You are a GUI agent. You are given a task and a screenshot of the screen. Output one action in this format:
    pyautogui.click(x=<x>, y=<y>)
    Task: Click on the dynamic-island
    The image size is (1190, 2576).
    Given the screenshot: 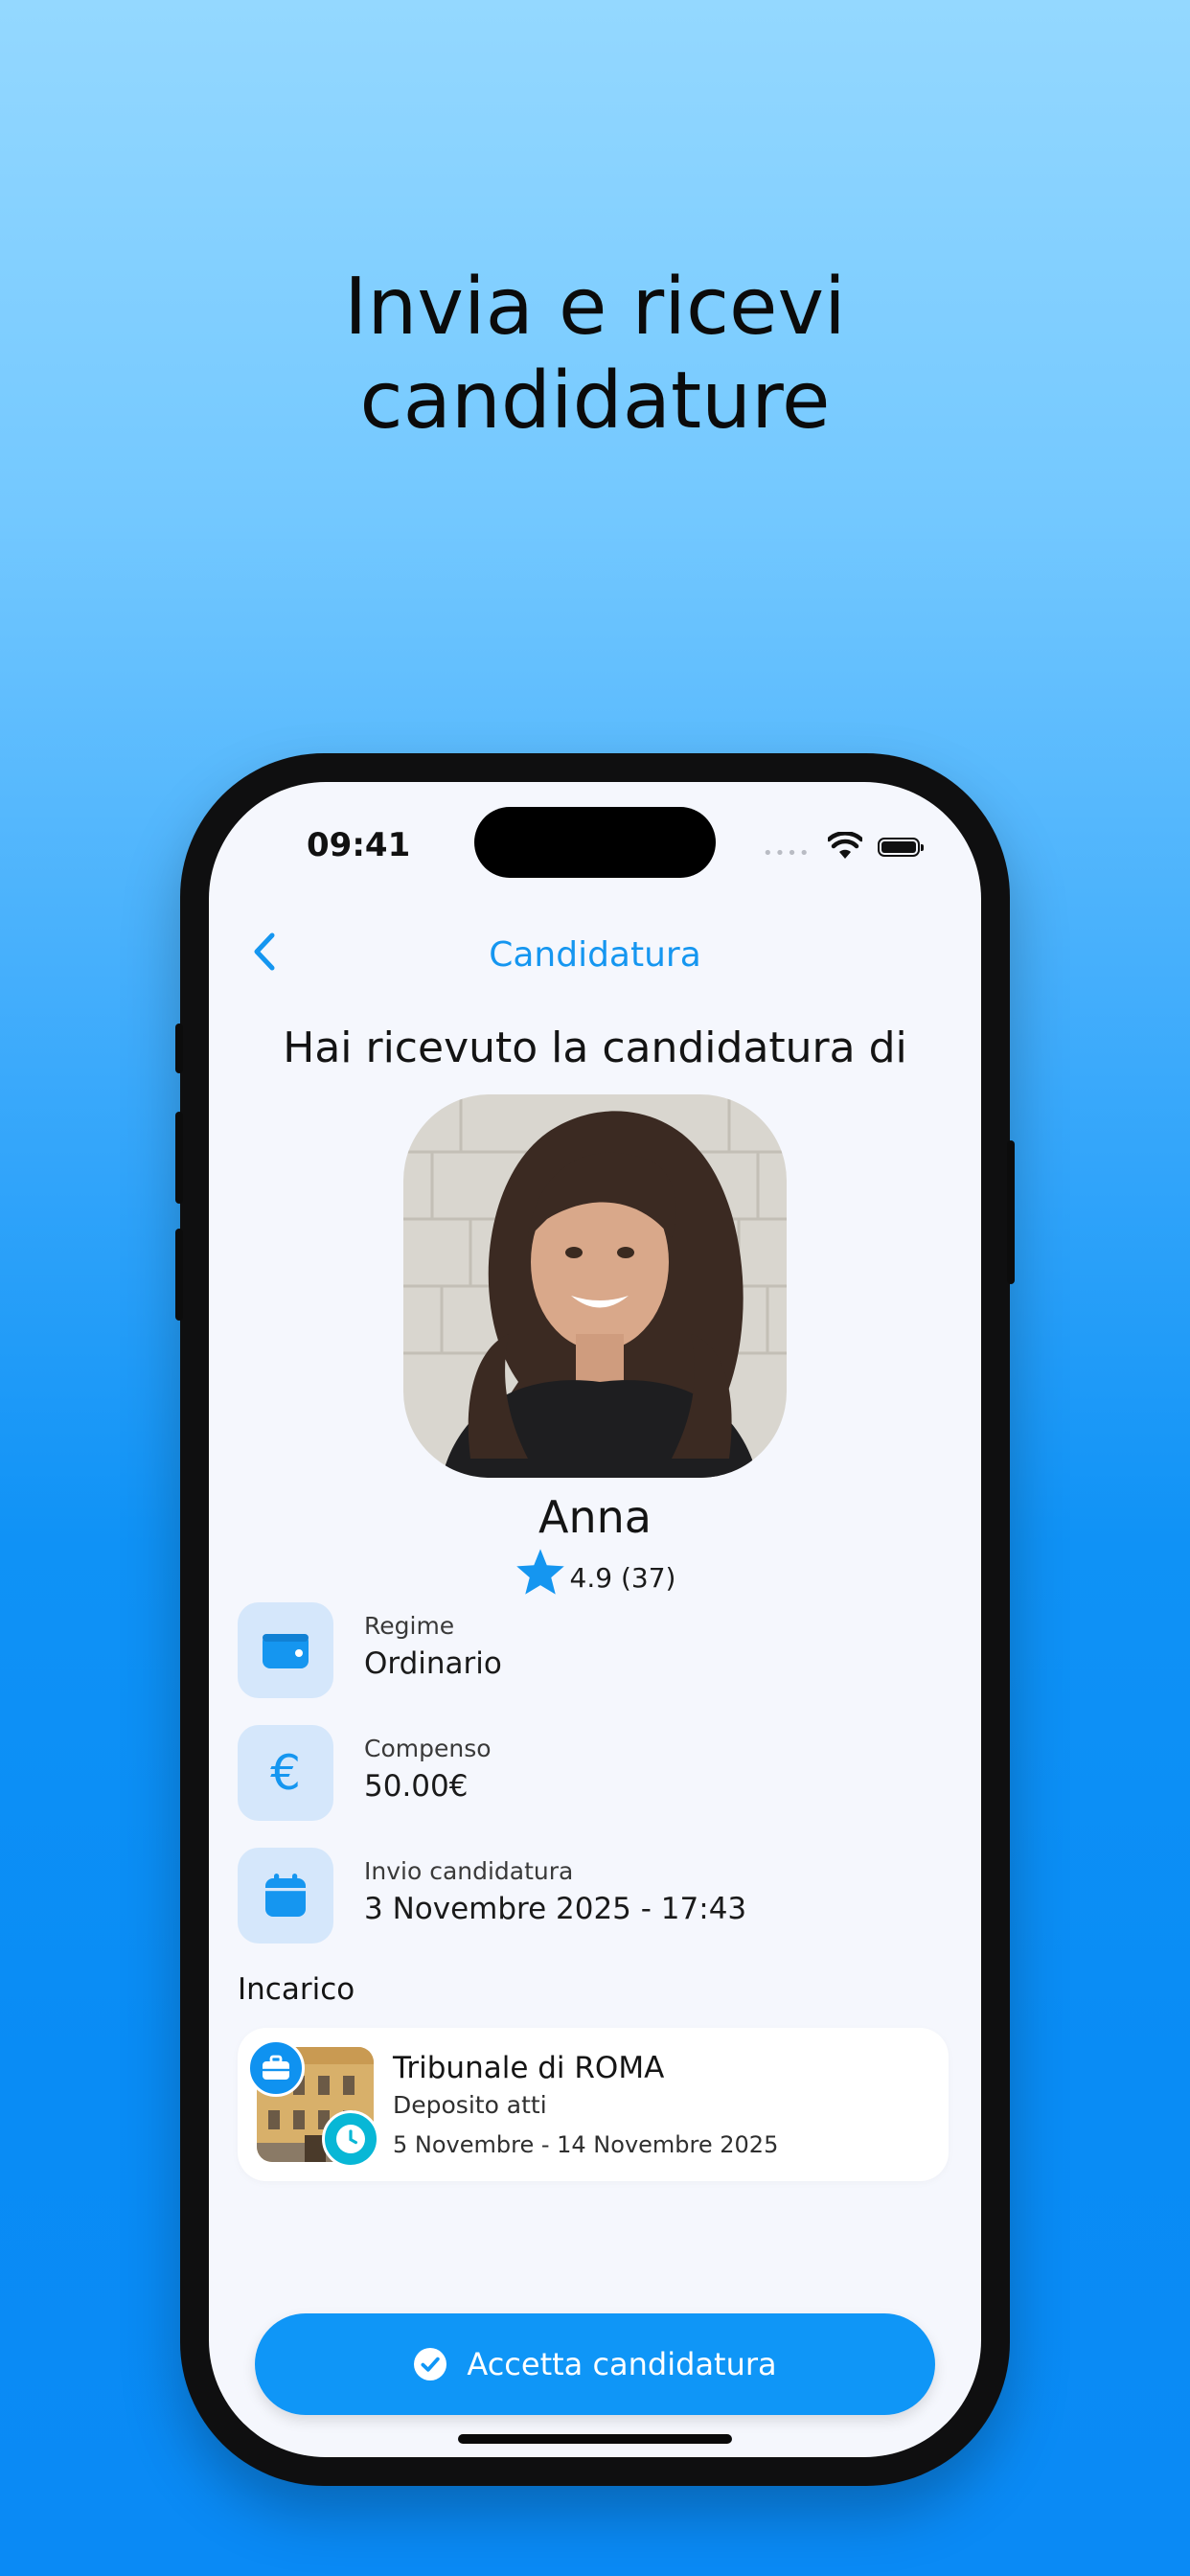 What is the action you would take?
    pyautogui.click(x=595, y=842)
    